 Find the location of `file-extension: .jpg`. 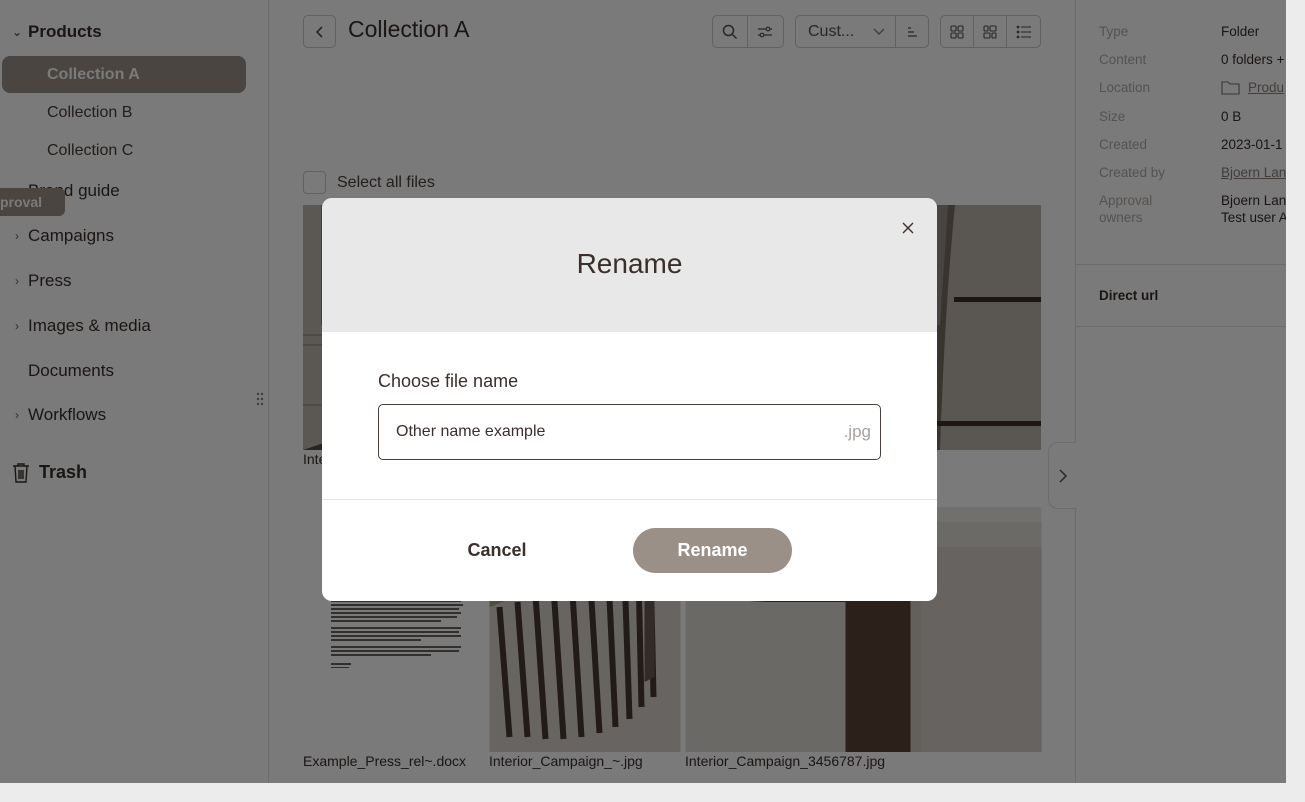

file-extension: .jpg is located at coordinates (857, 431).